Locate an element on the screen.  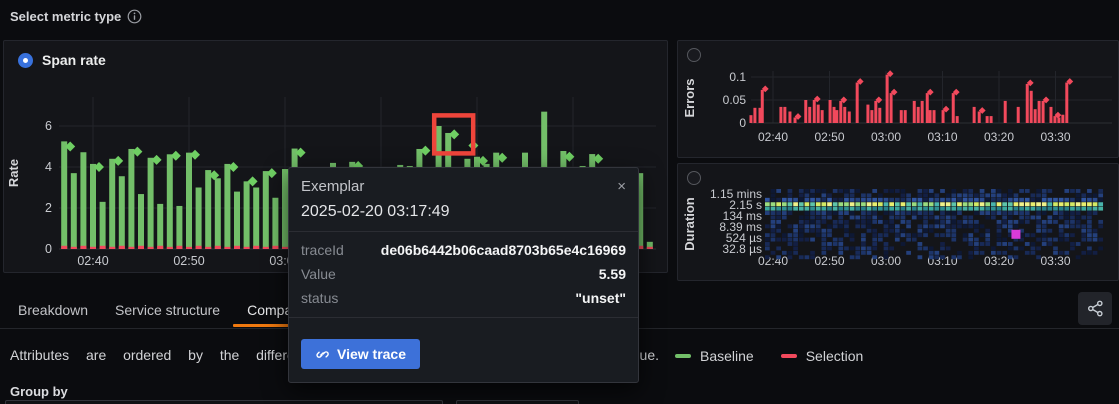
svg-text: 6 is located at coordinates (48, 126).